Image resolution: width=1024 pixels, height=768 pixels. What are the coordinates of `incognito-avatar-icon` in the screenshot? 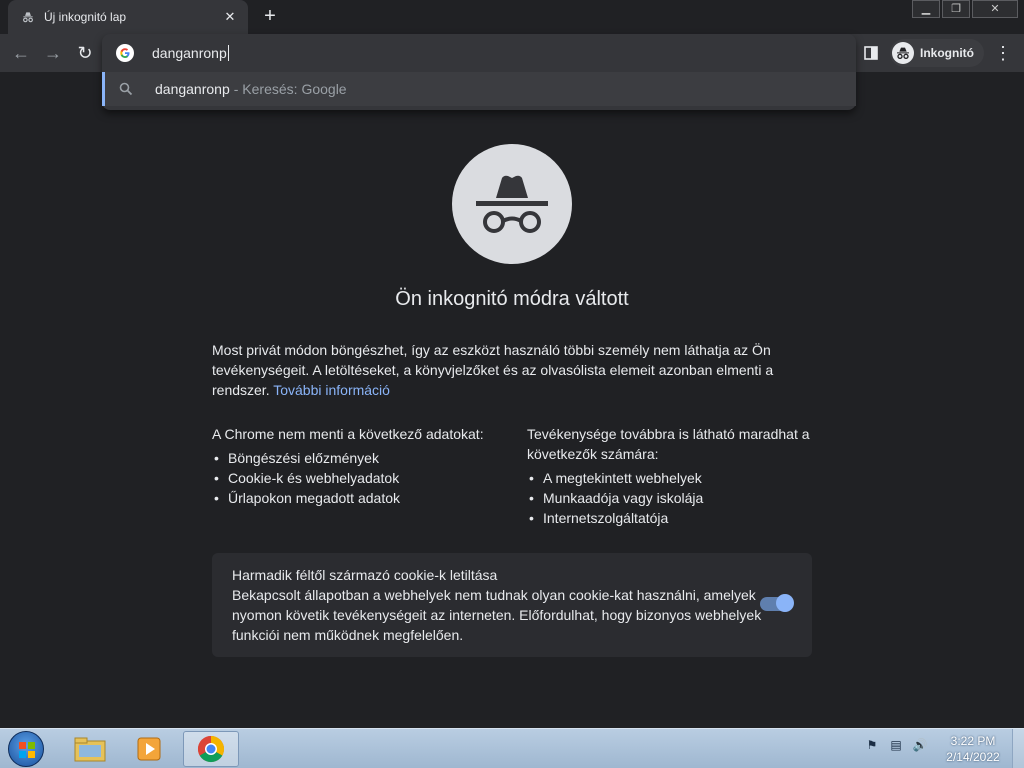 It's located at (903, 53).